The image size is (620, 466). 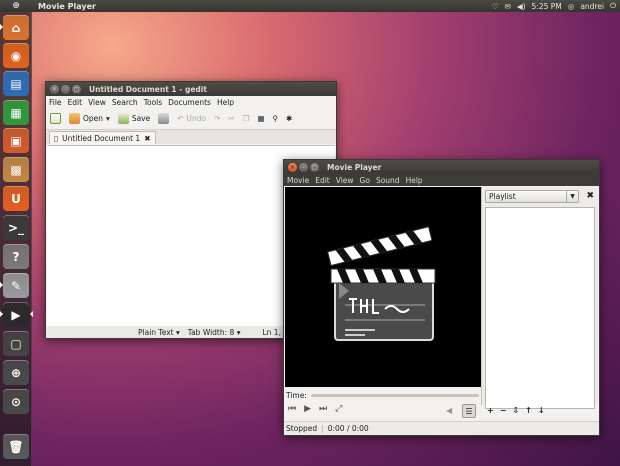 I want to click on mail-indicator-icon: ✉, so click(x=508, y=6).